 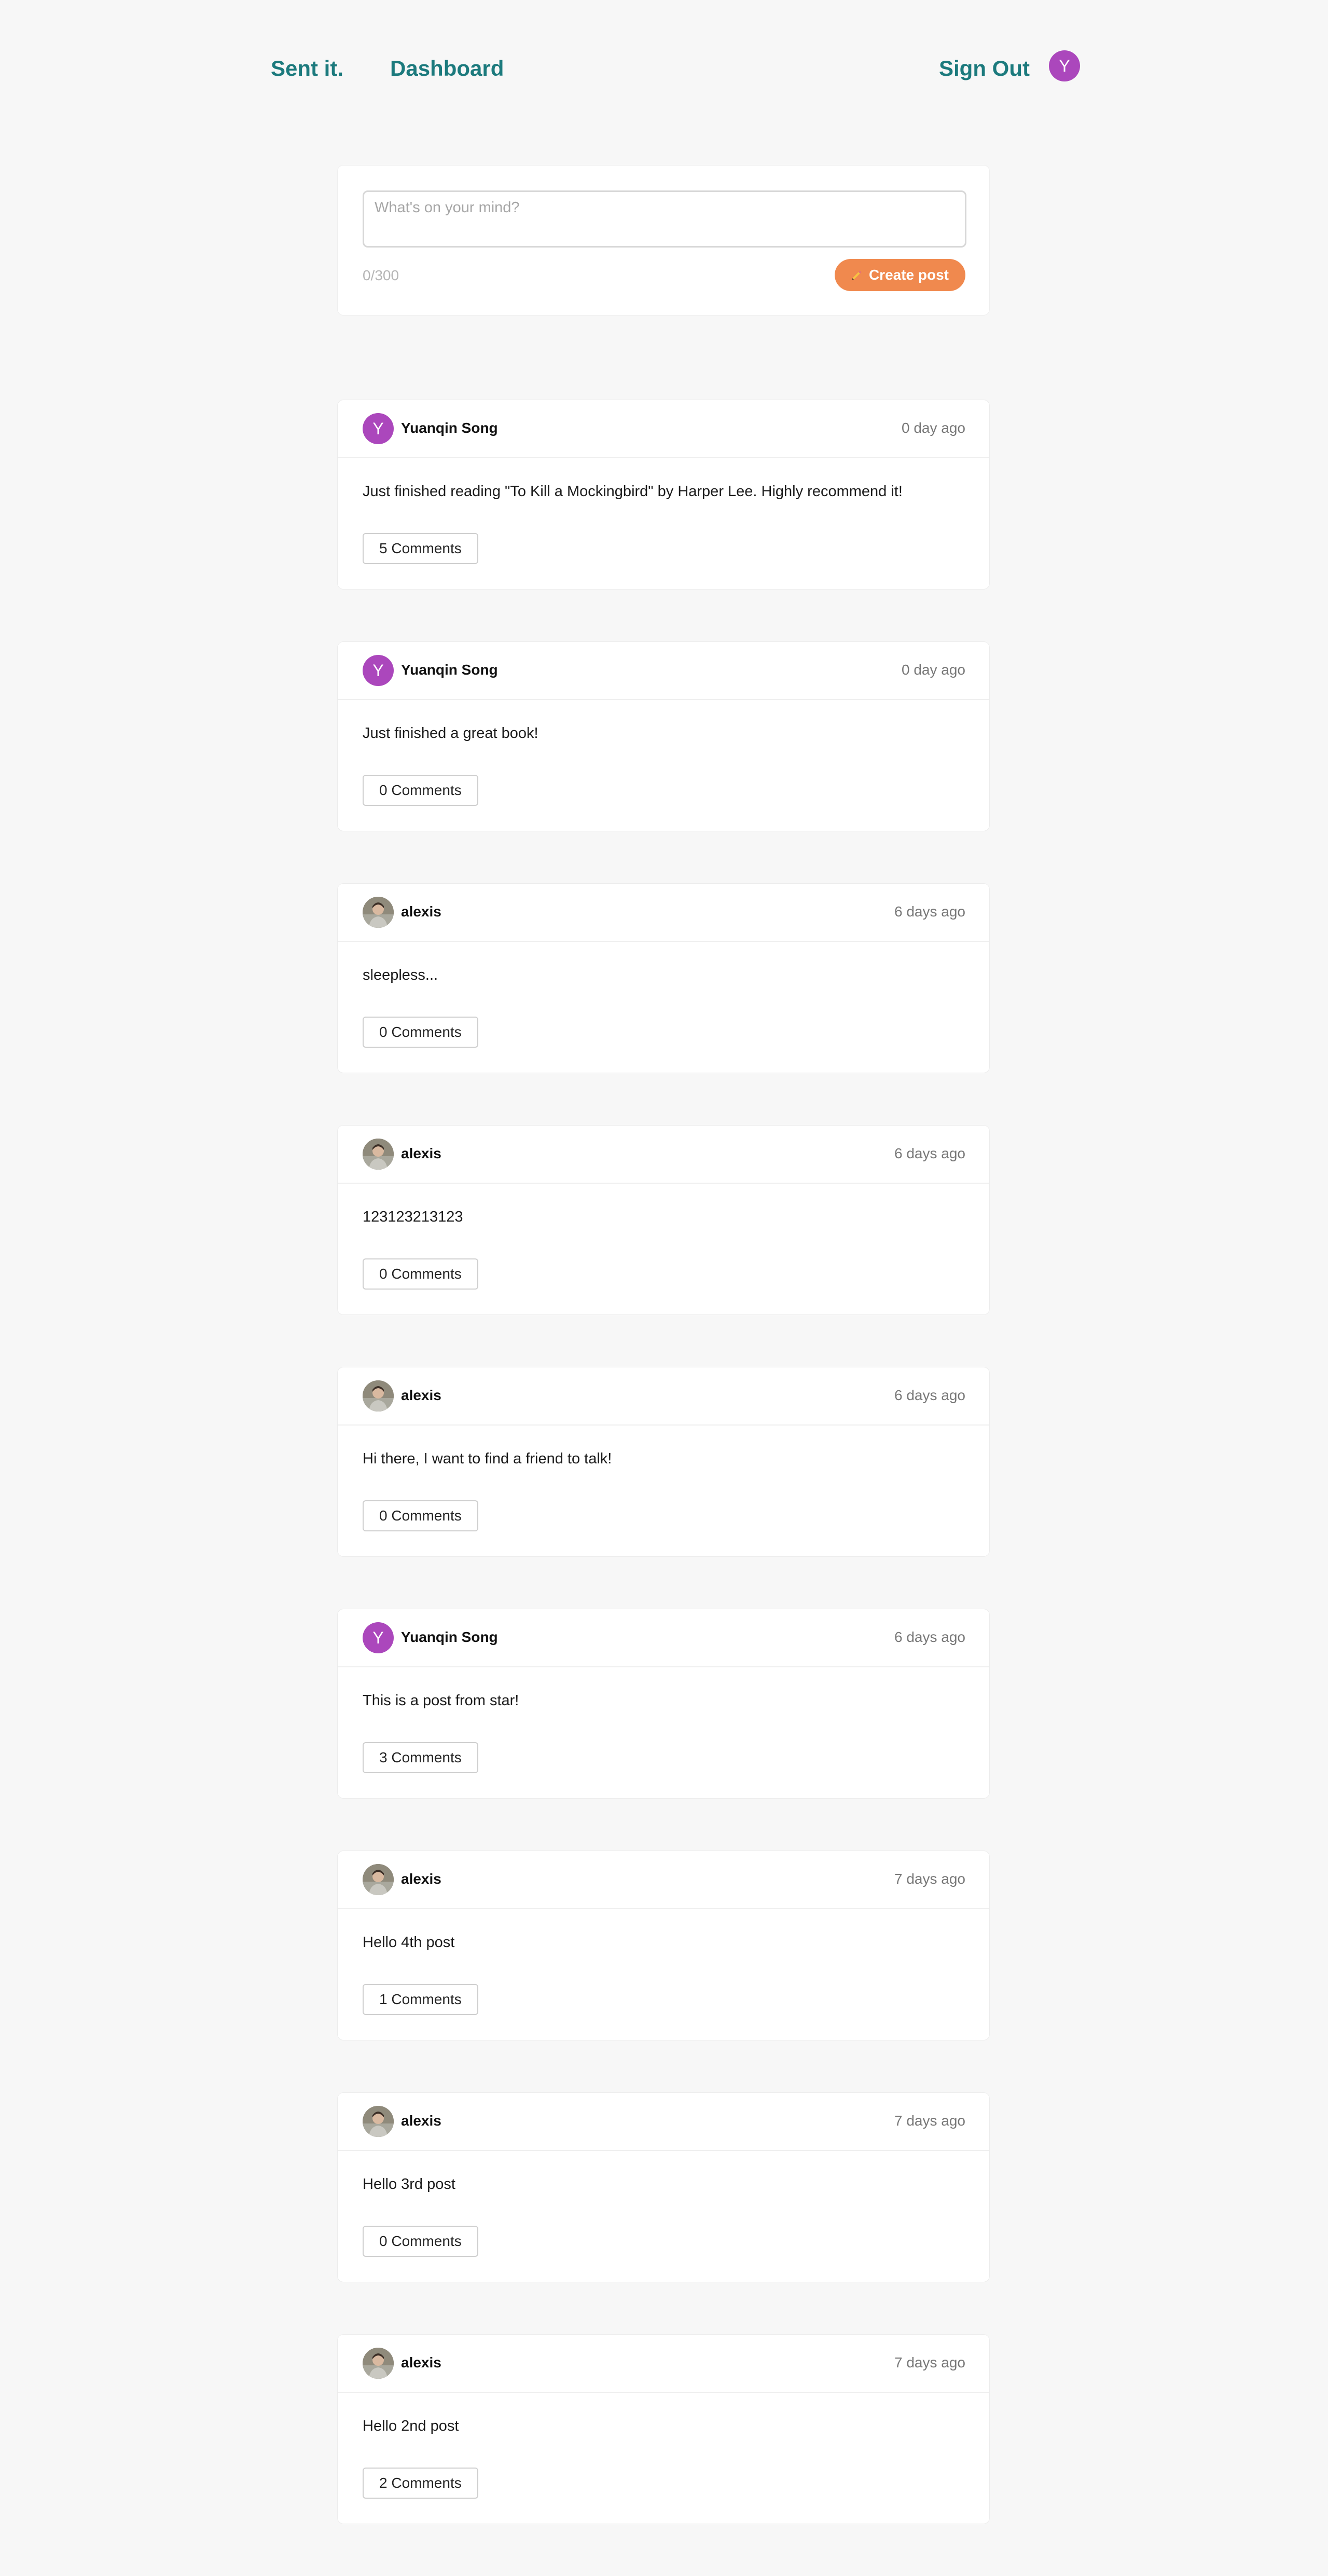 I want to click on create-post-label: Create post, so click(x=908, y=275).